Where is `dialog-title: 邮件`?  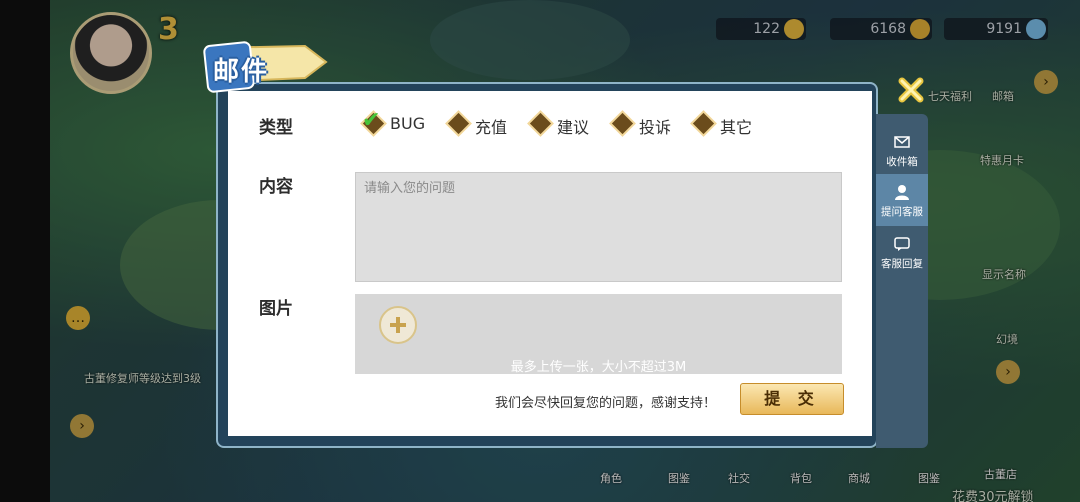
dialog-title: 邮件 is located at coordinates (241, 72).